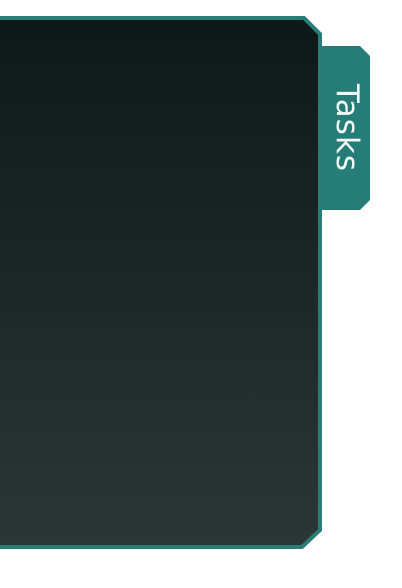 This screenshot has height=588, width=402. I want to click on tasks-tab-label: Tasks, so click(347, 128).